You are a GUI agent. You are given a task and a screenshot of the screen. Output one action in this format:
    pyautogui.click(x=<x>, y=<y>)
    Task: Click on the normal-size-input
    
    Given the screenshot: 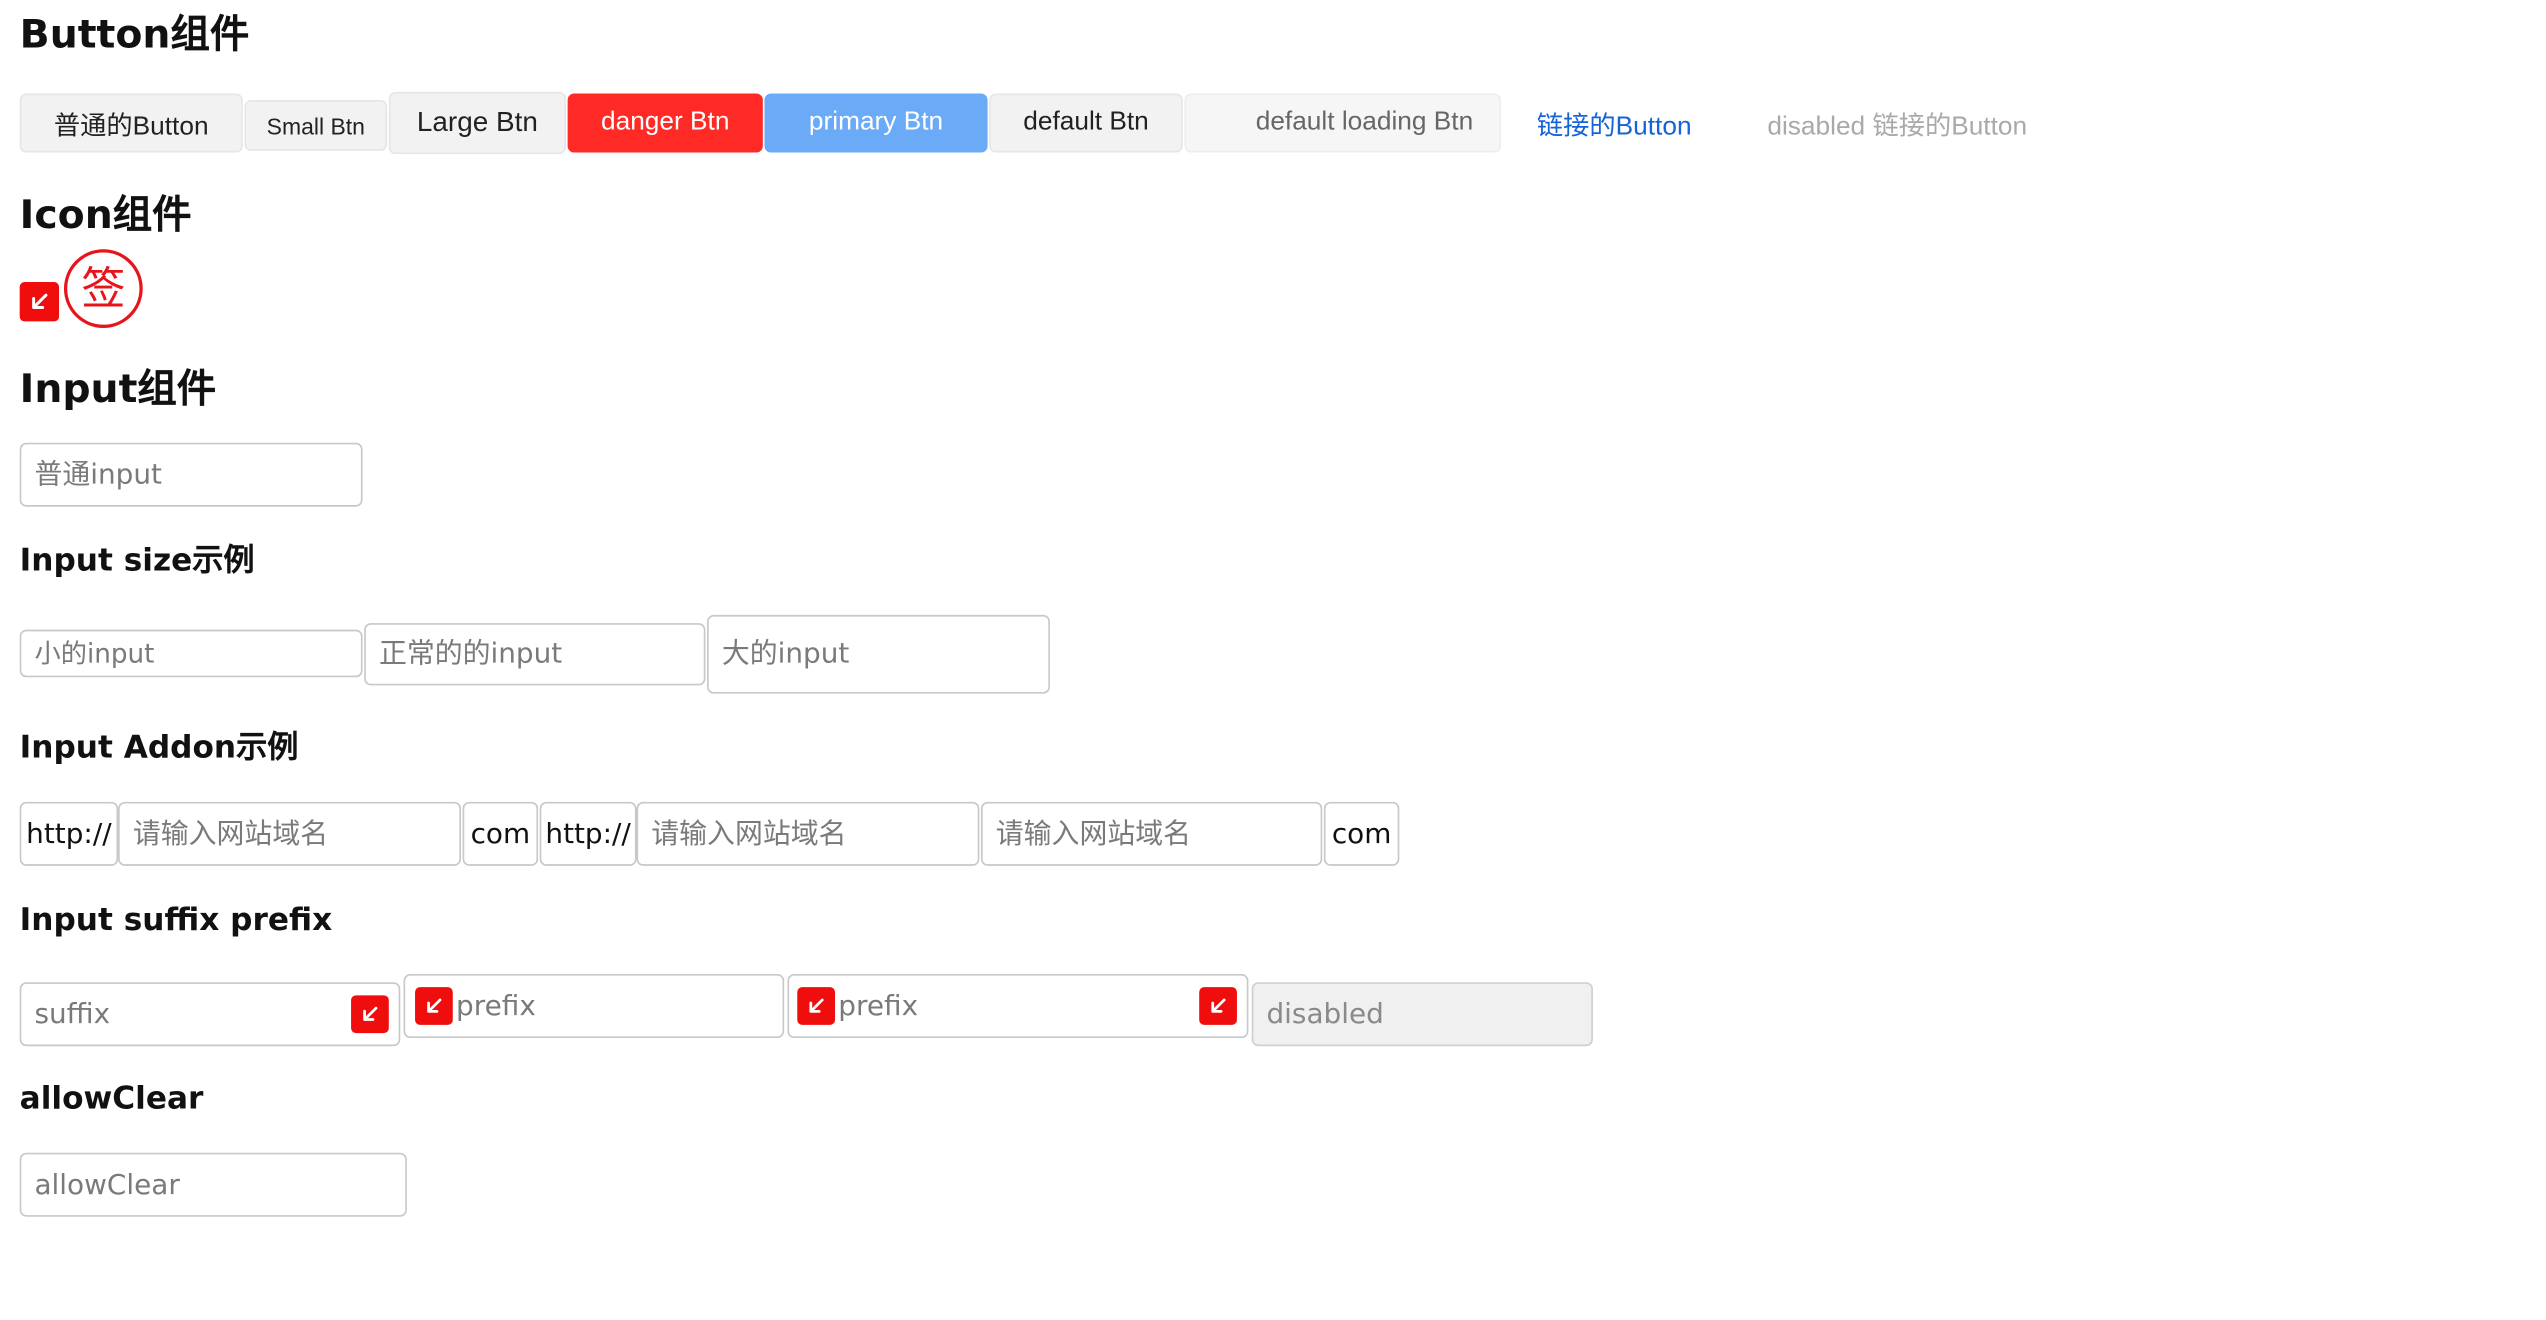 What is the action you would take?
    pyautogui.click(x=534, y=654)
    